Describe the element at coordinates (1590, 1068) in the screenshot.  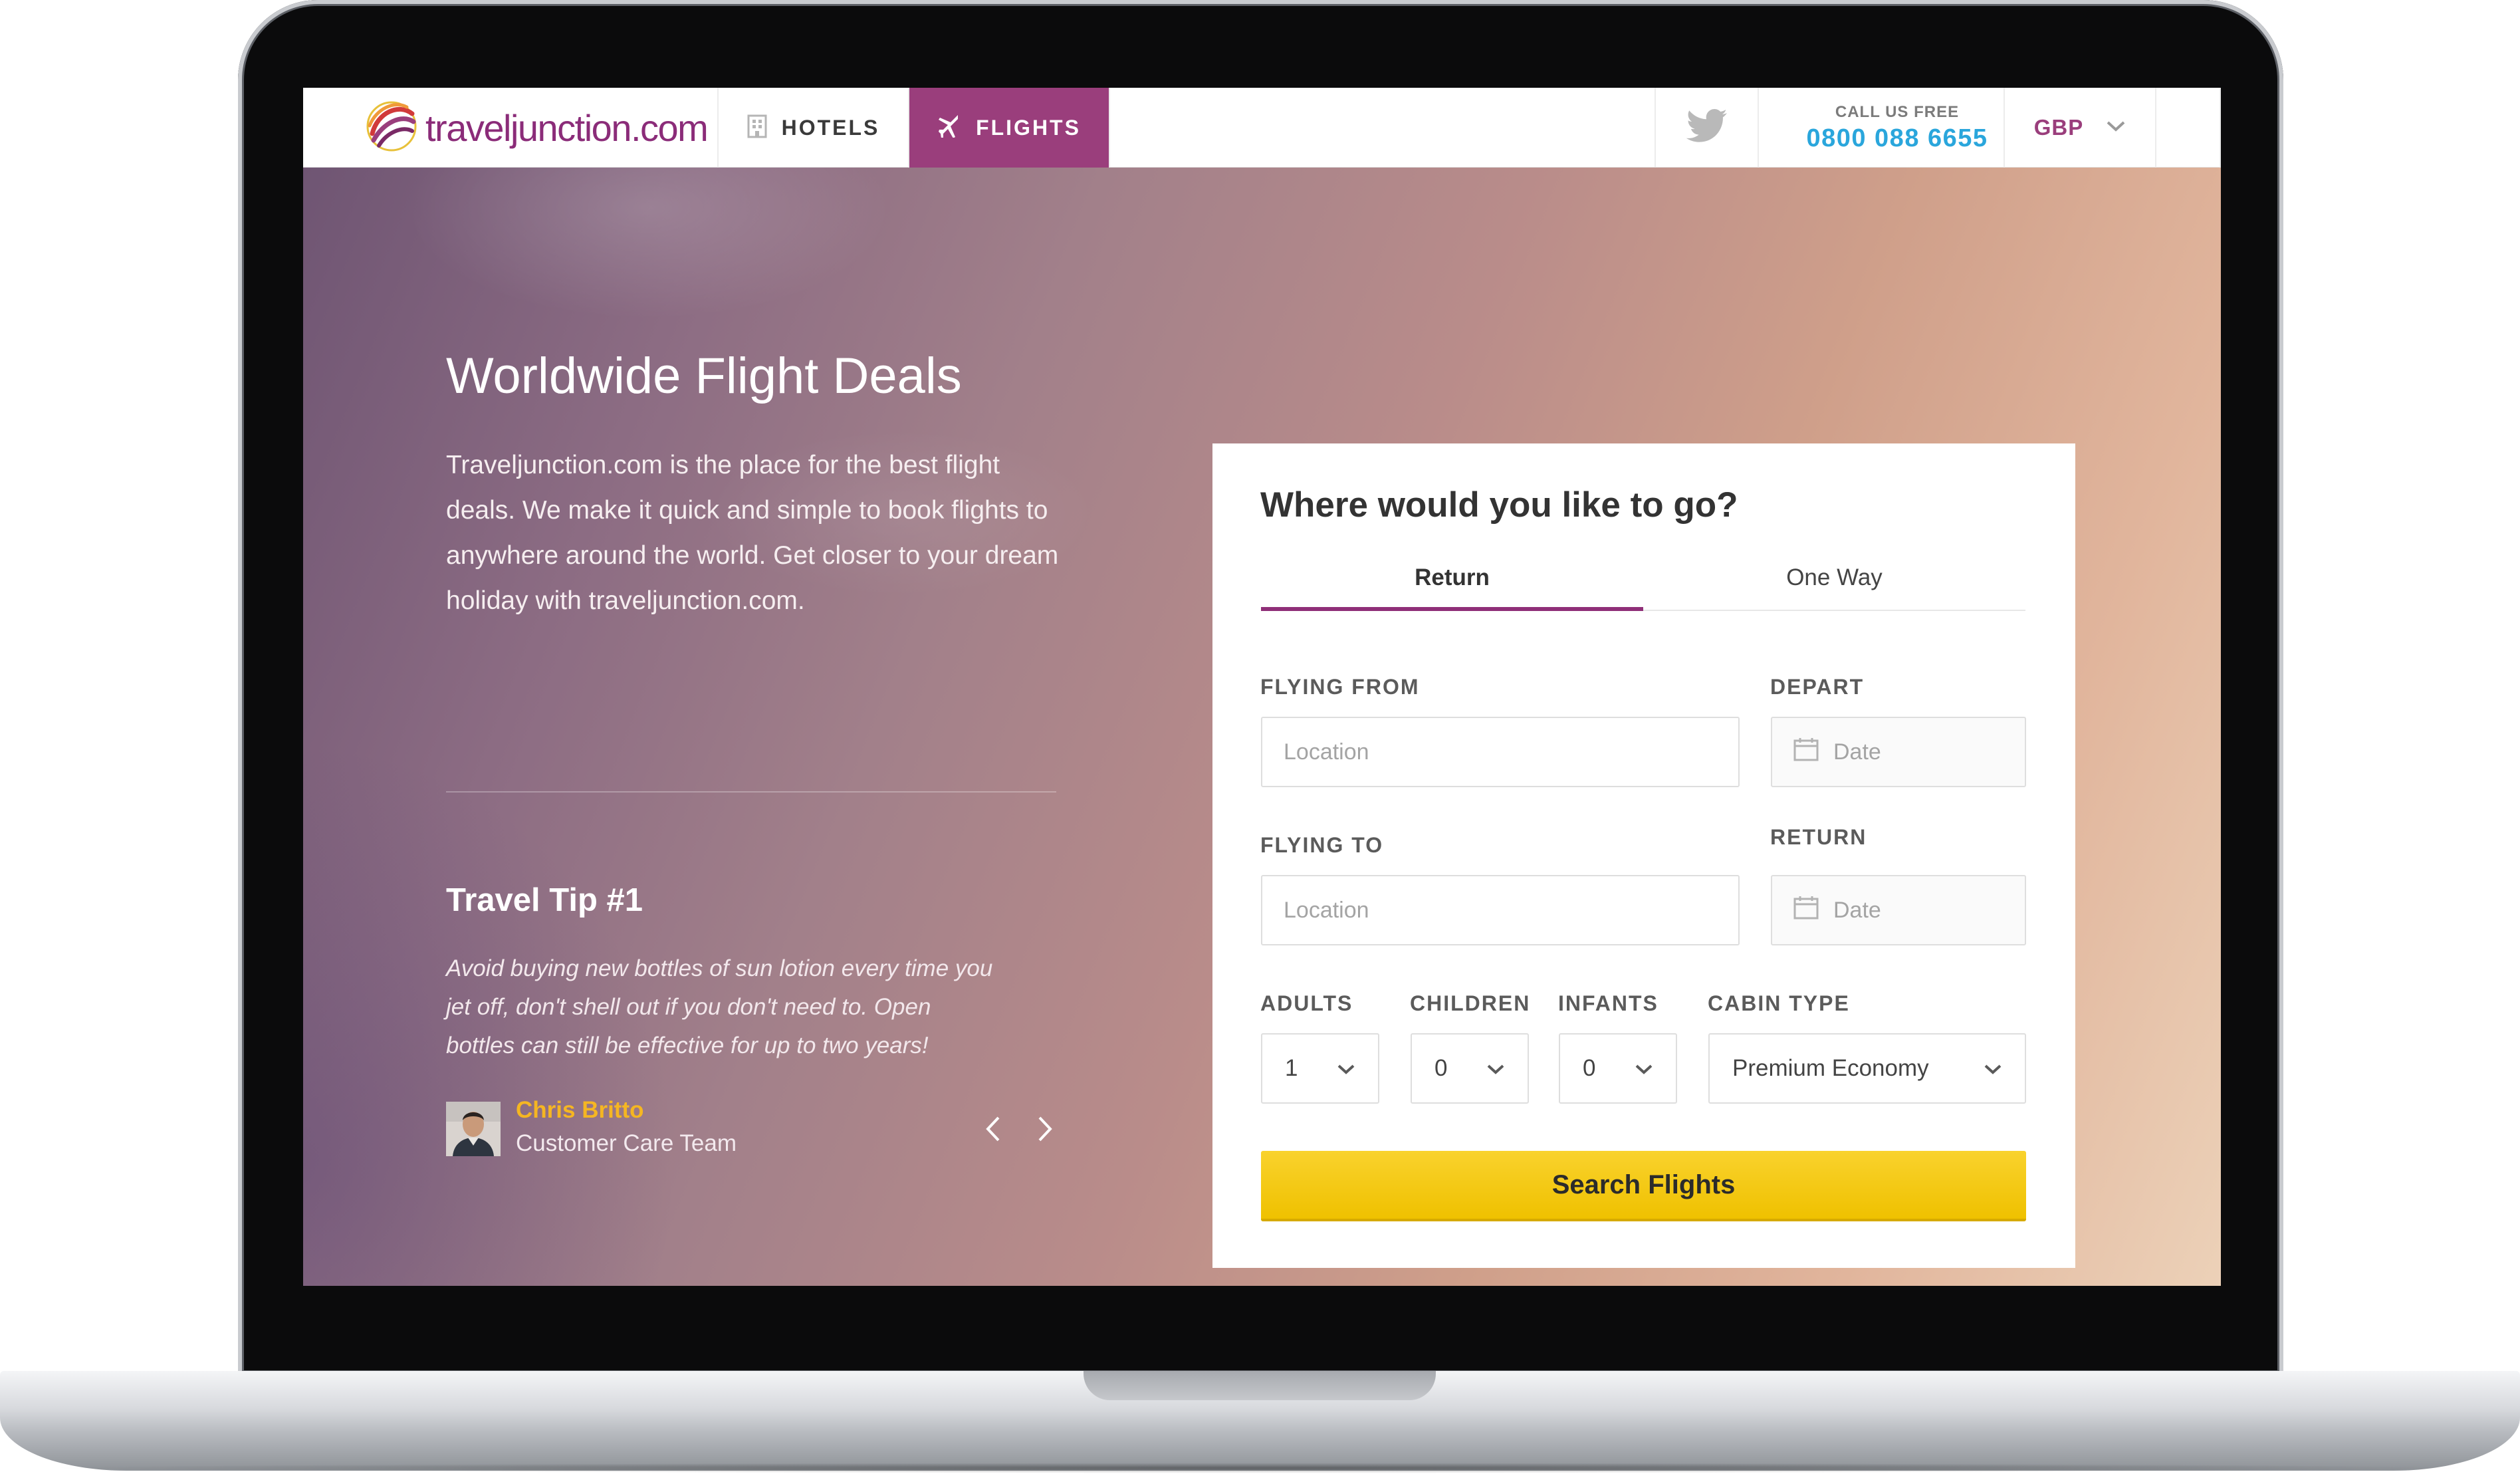
I see `infants-value: 0` at that location.